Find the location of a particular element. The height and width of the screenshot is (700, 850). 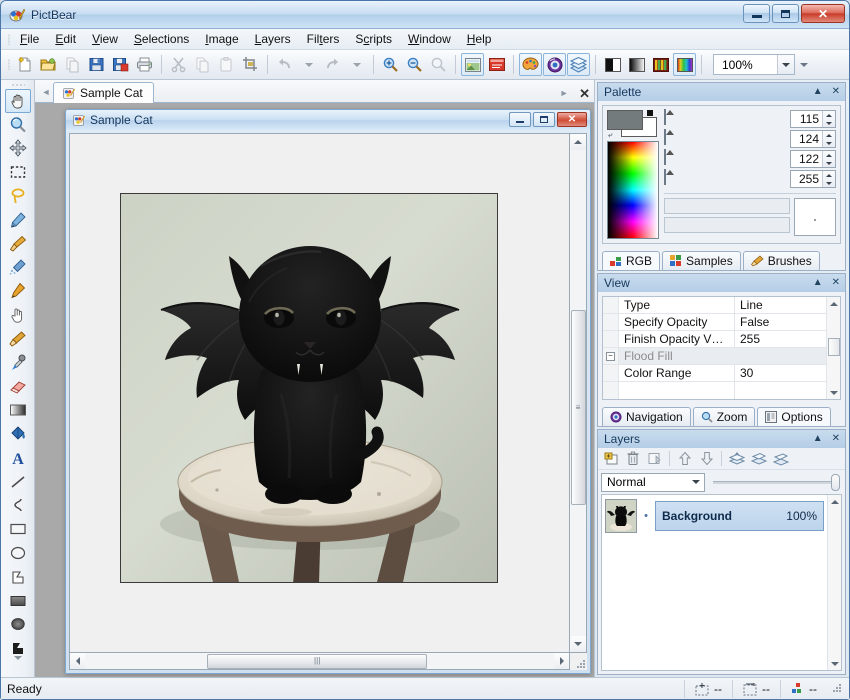

blend-mode-select: Normal is located at coordinates (653, 482).